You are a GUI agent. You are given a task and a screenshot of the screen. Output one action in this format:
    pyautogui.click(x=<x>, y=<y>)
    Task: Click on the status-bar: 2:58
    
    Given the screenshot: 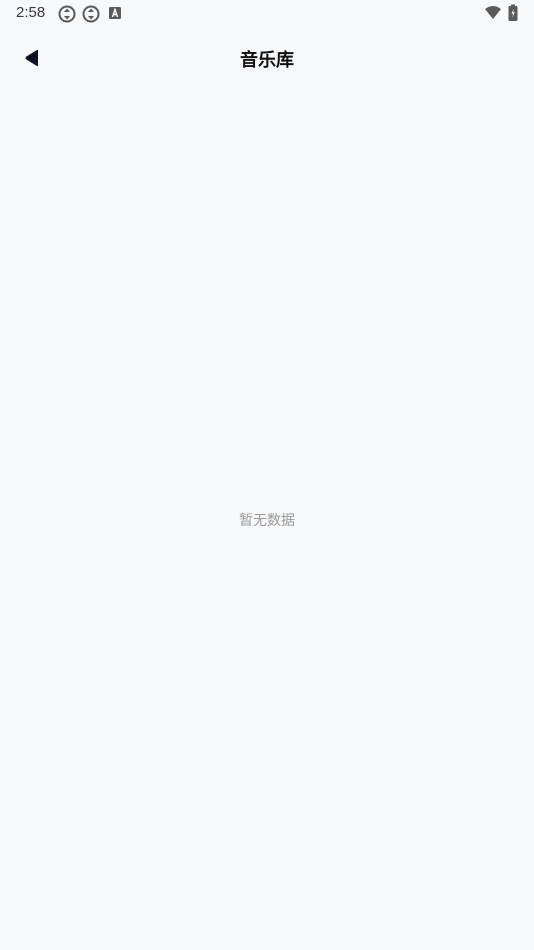 What is the action you would take?
    pyautogui.click(x=267, y=14)
    